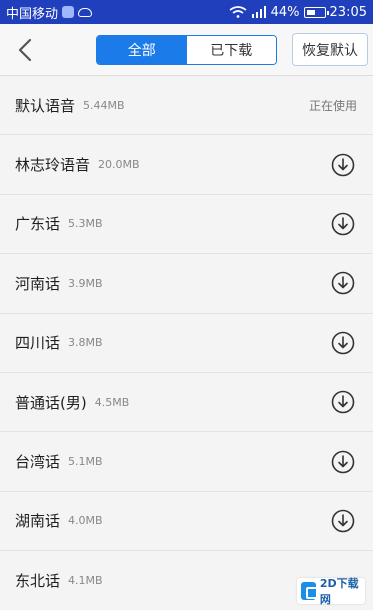 The image size is (373, 610). I want to click on list-item: 林志玲语音 20.0MB, so click(186, 165).